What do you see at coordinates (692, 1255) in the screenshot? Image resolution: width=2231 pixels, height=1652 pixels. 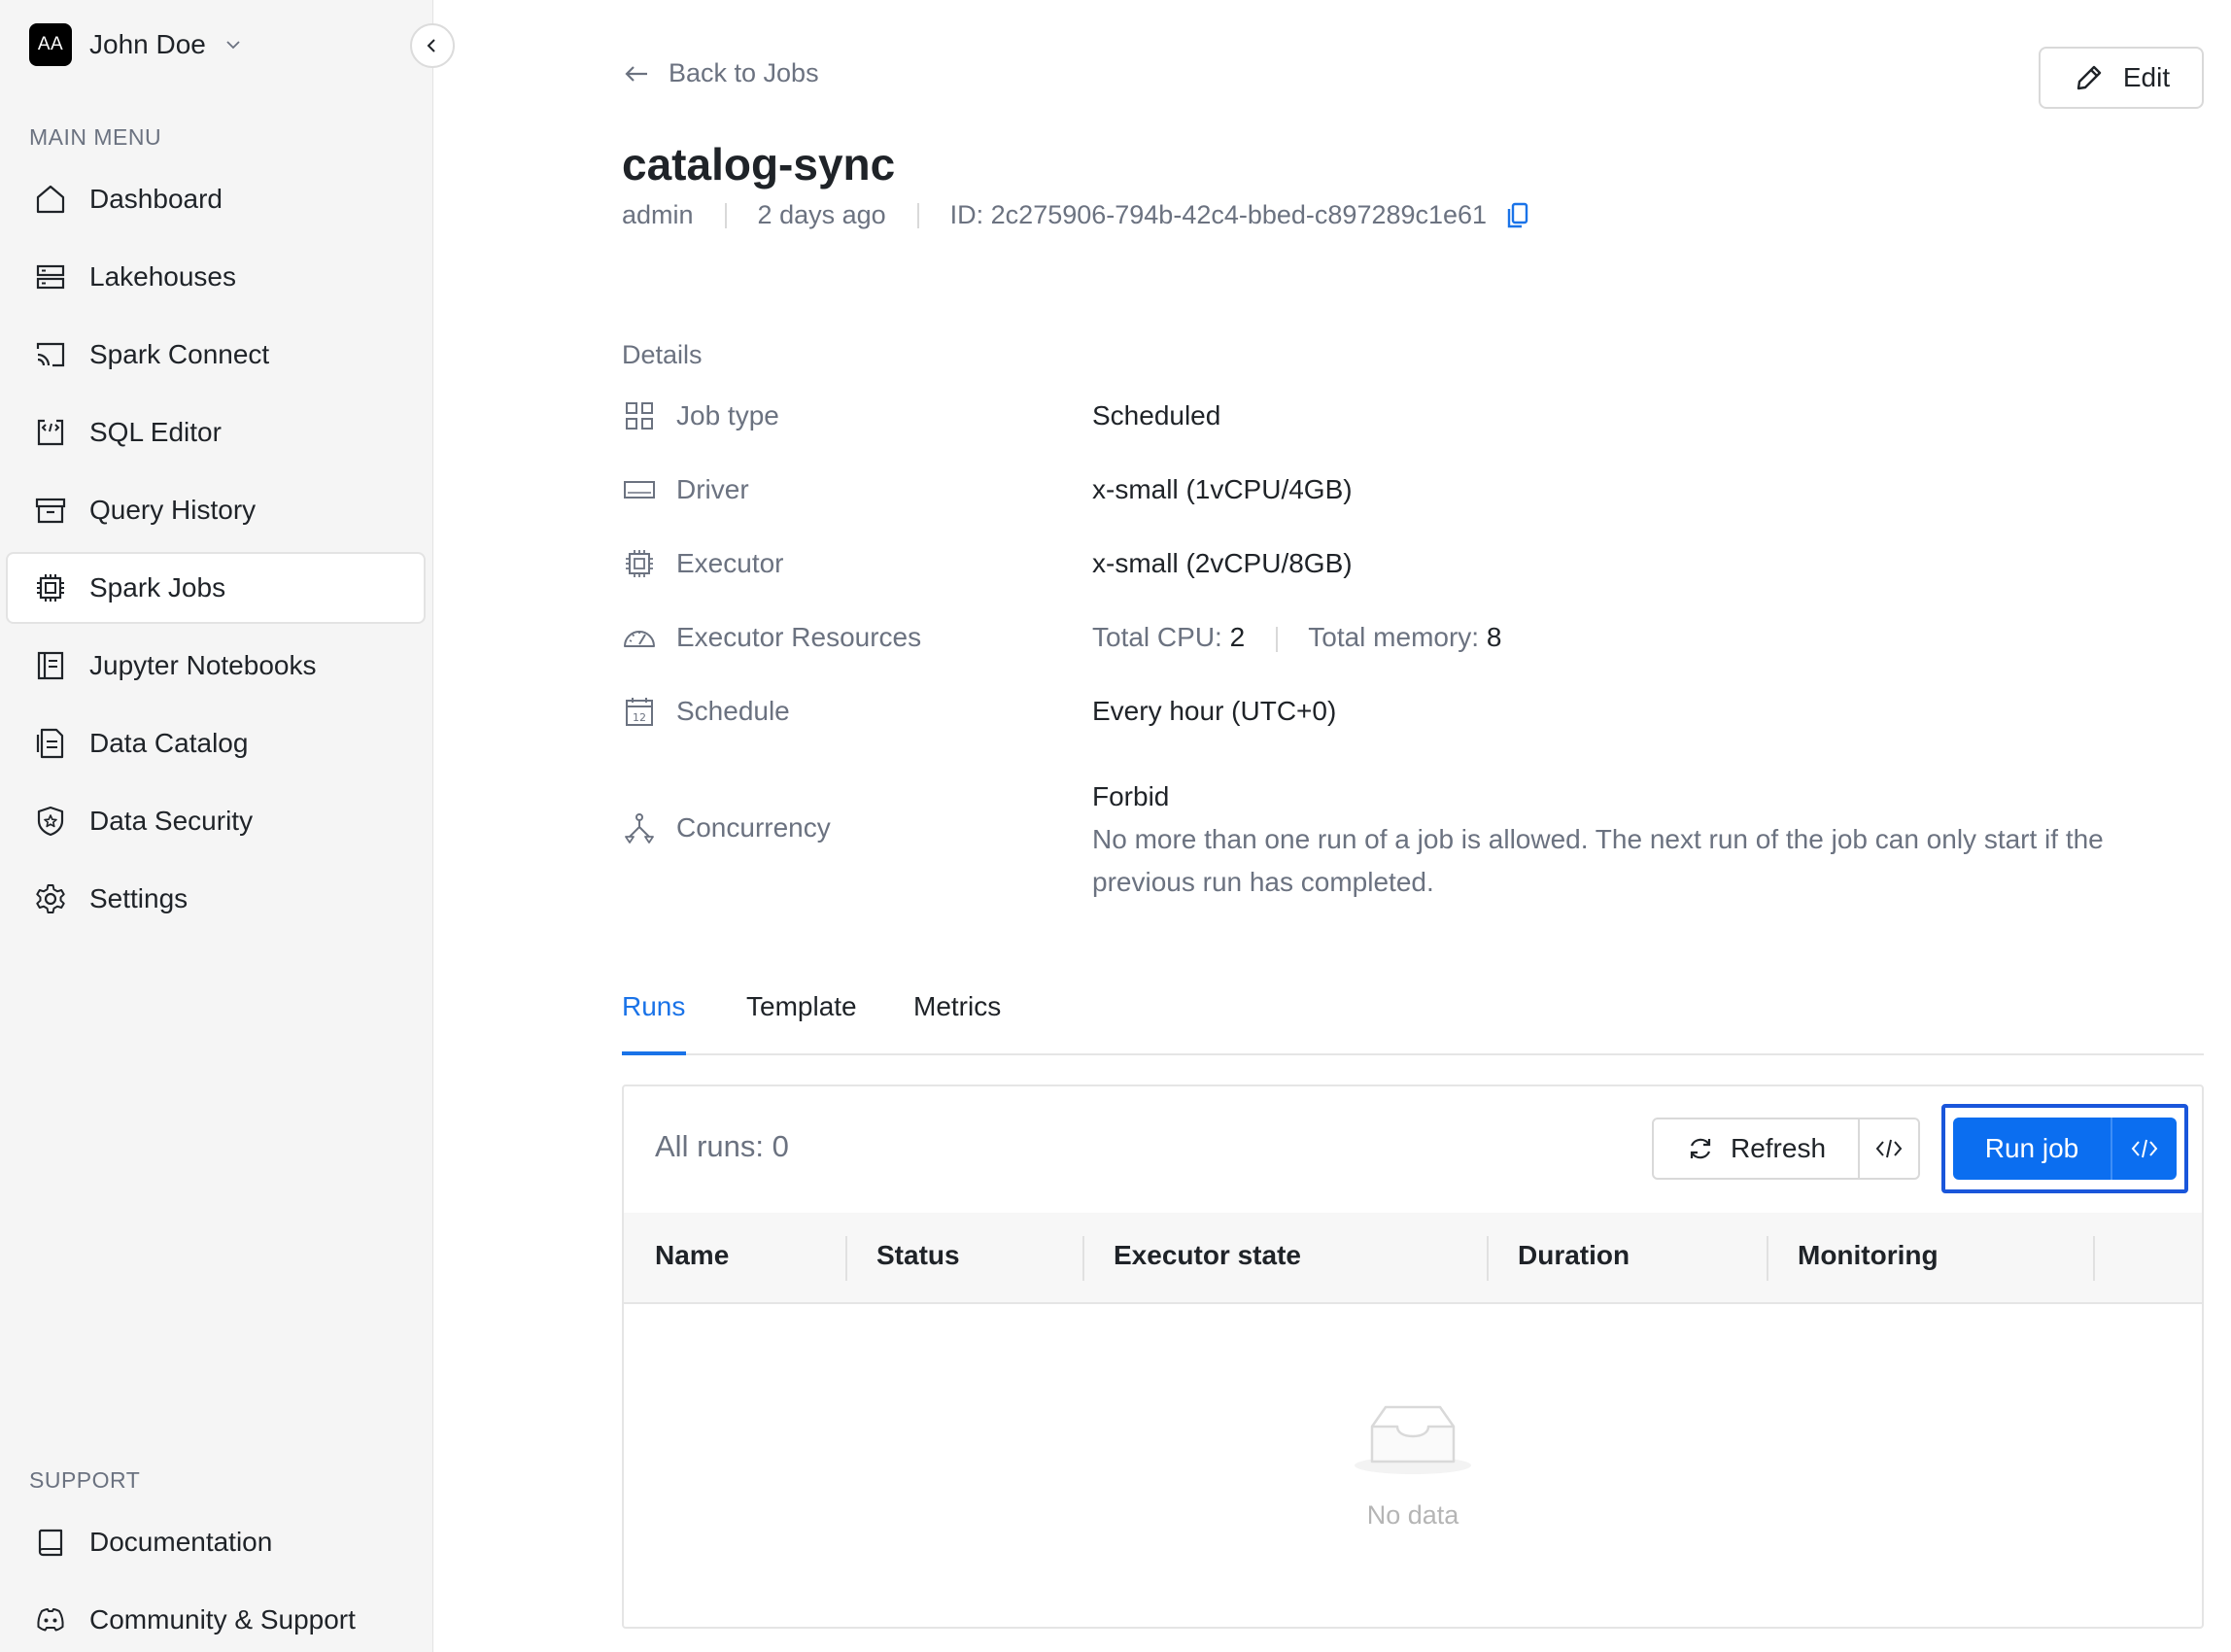 I see `column-header-name: Name` at bounding box center [692, 1255].